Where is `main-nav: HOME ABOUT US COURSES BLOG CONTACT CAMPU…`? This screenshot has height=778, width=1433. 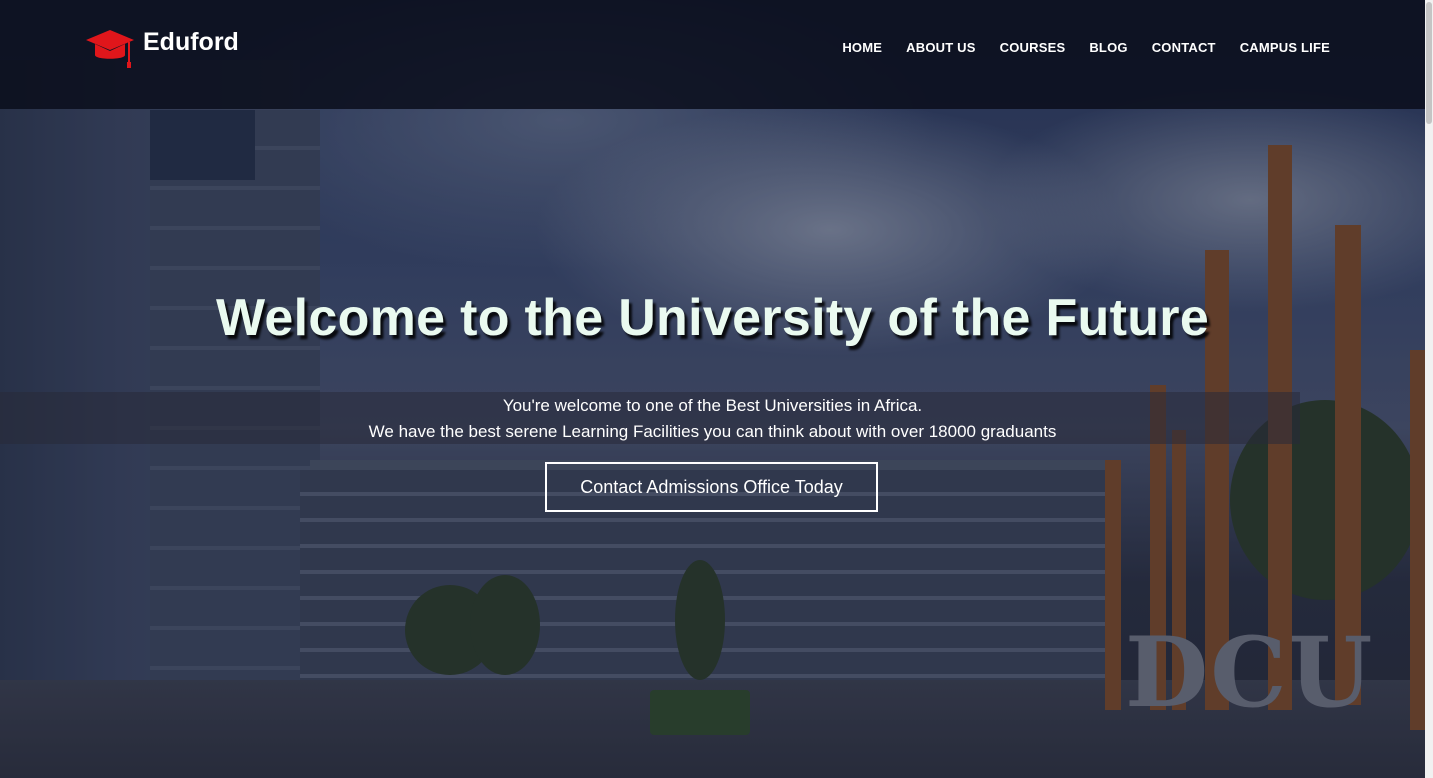 main-nav: HOME ABOUT US COURSES BLOG CONTACT CAMPU… is located at coordinates (1074, 47).